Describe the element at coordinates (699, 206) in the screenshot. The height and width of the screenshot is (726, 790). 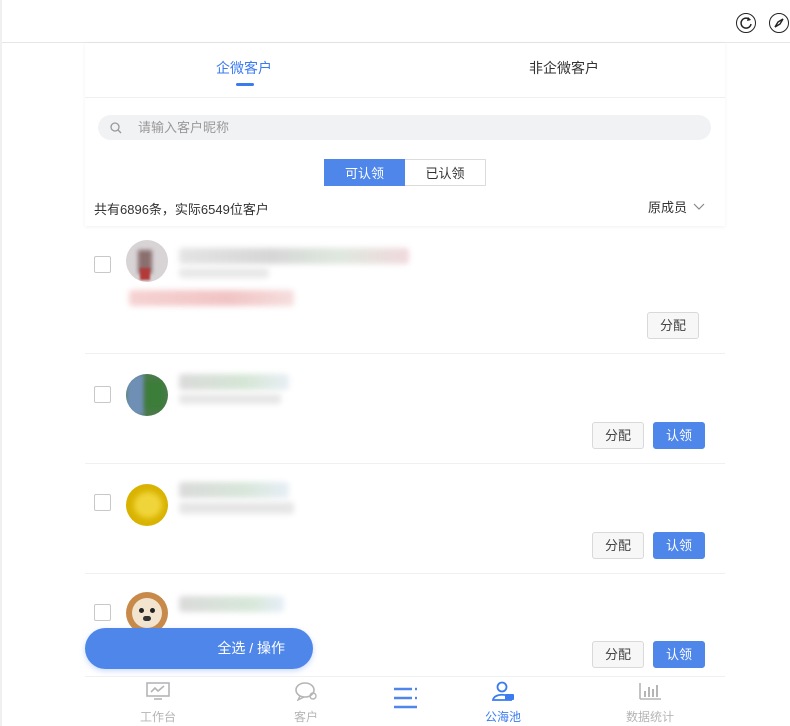
I see `chevron-down-icon` at that location.